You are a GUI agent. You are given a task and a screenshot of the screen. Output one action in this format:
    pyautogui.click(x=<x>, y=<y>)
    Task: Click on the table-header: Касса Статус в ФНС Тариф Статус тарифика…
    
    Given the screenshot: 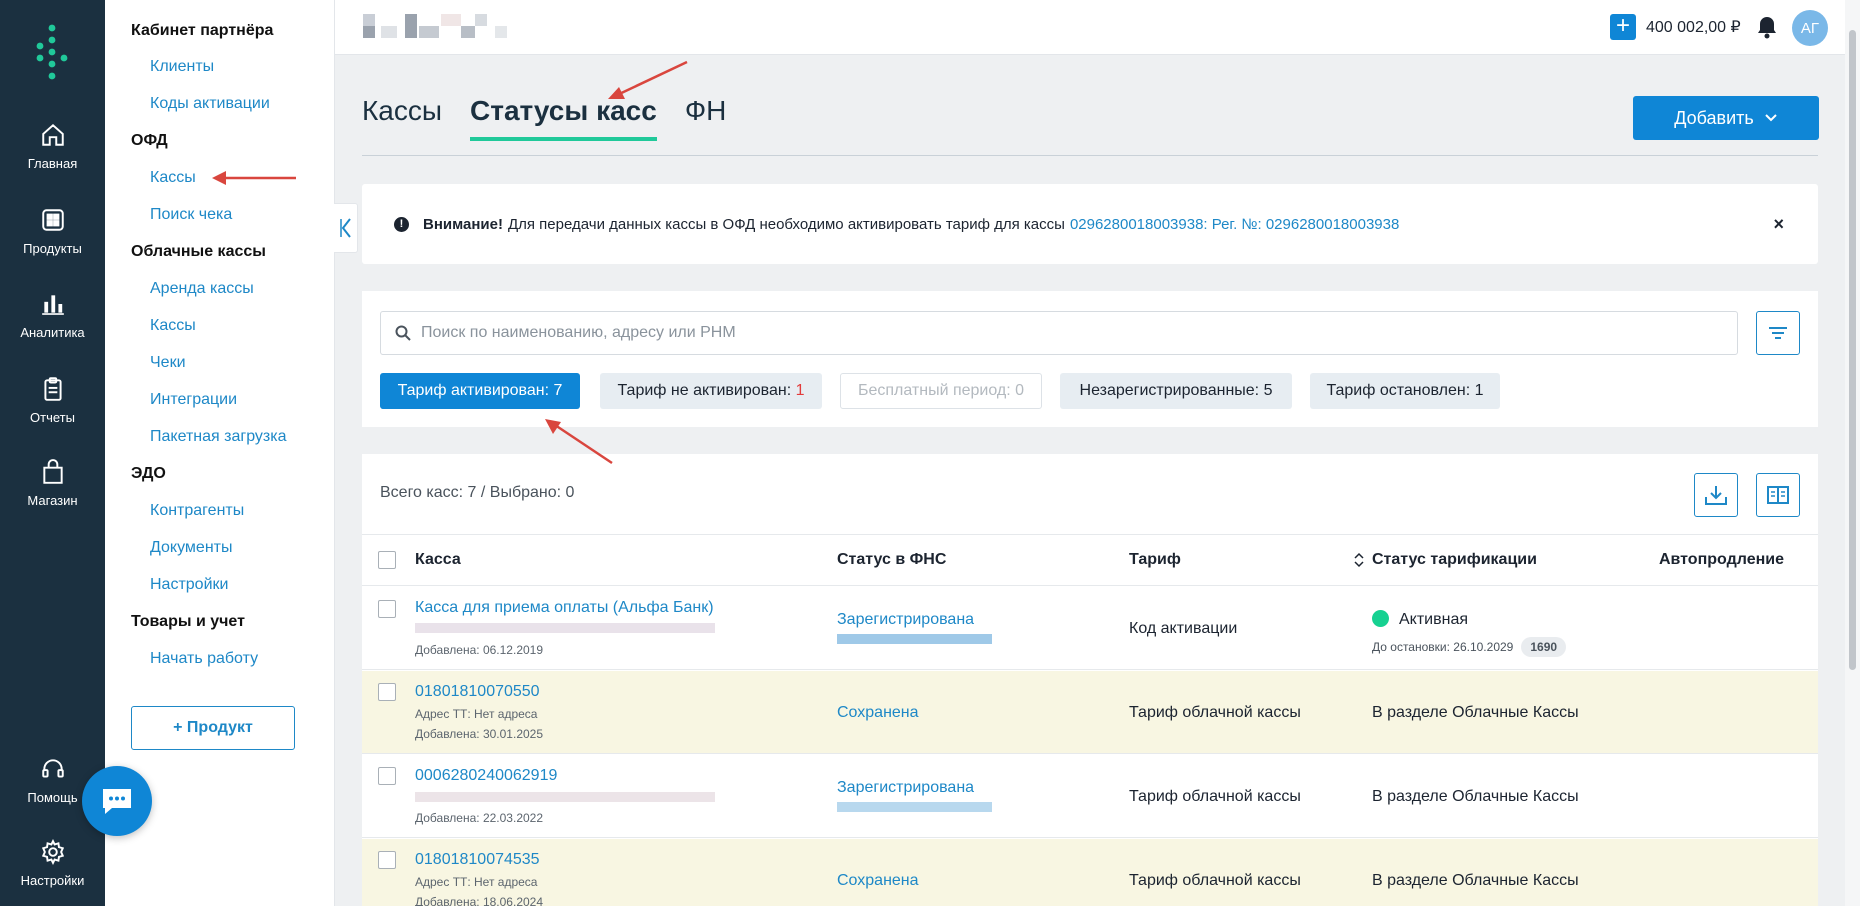 What is the action you would take?
    pyautogui.click(x=1090, y=560)
    